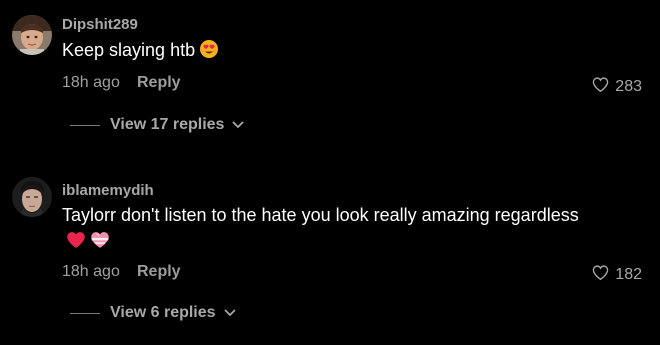 Image resolution: width=660 pixels, height=345 pixels. Describe the element at coordinates (100, 24) in the screenshot. I see `comment-username: Dipshit289` at that location.